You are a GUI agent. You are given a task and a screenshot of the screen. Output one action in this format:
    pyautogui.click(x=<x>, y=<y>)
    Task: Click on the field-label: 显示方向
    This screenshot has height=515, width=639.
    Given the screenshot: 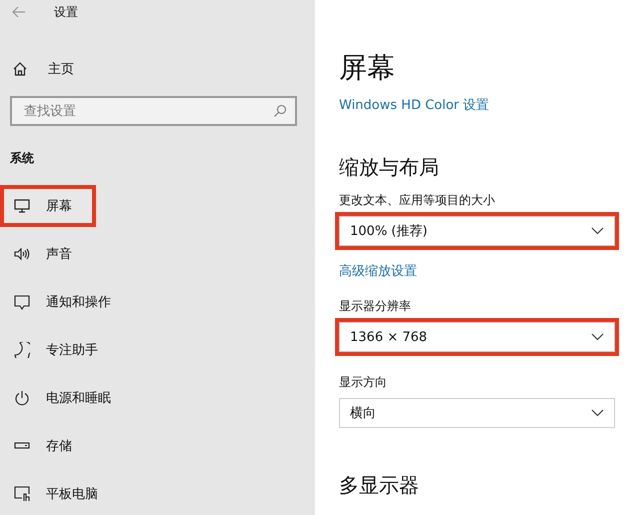 What is the action you would take?
    pyautogui.click(x=363, y=382)
    